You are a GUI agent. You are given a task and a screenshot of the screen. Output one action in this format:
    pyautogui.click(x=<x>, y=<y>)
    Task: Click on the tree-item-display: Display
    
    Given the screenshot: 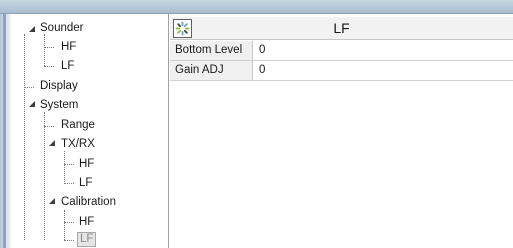 What is the action you would take?
    pyautogui.click(x=59, y=86)
    